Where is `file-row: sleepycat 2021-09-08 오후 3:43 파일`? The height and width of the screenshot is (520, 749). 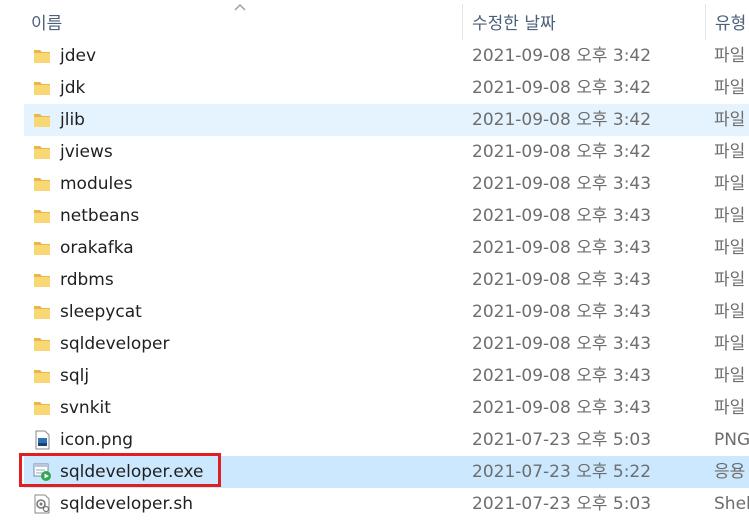
file-row: sleepycat 2021-09-08 오후 3:43 파일 is located at coordinates (386, 312).